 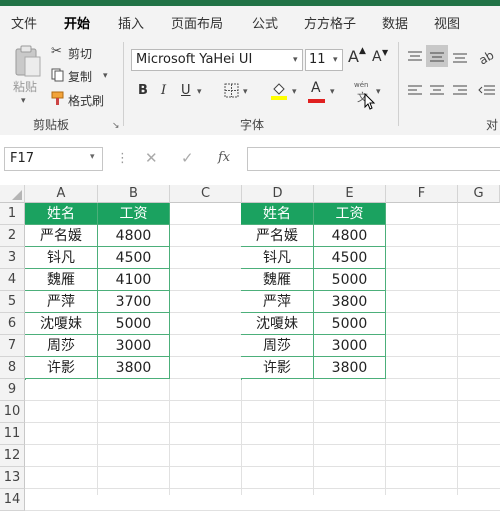 What do you see at coordinates (330, 22) in the screenshot?
I see `tab-fangfang: 方方格子` at bounding box center [330, 22].